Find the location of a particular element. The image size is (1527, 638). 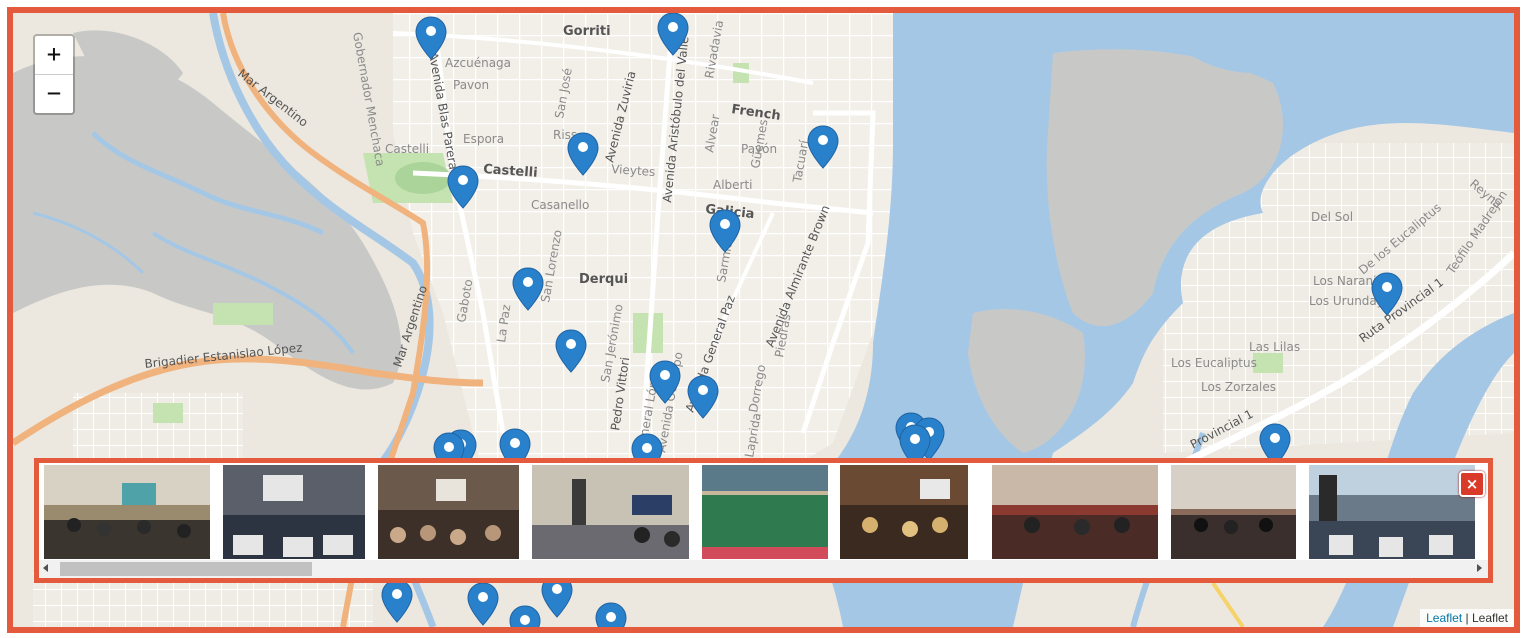

street-label-casanello: Casanello is located at coordinates (560, 205).